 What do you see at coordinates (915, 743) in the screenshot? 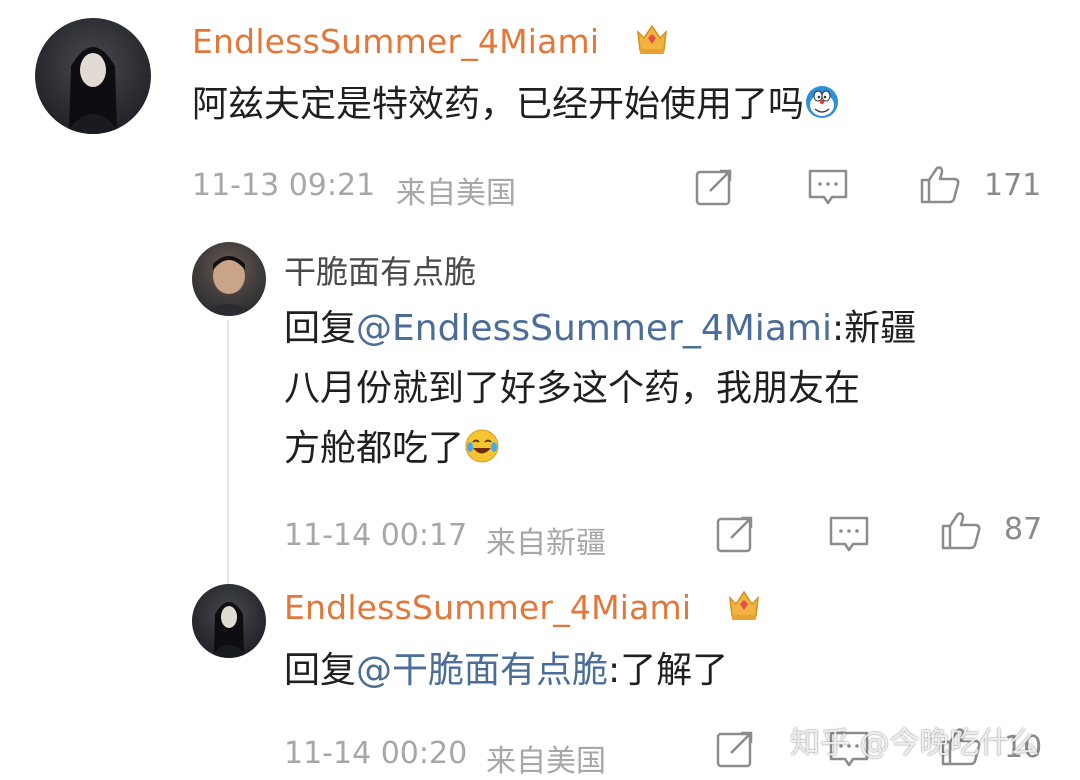
I see `watermark: 知乎 @今晚吃什么` at bounding box center [915, 743].